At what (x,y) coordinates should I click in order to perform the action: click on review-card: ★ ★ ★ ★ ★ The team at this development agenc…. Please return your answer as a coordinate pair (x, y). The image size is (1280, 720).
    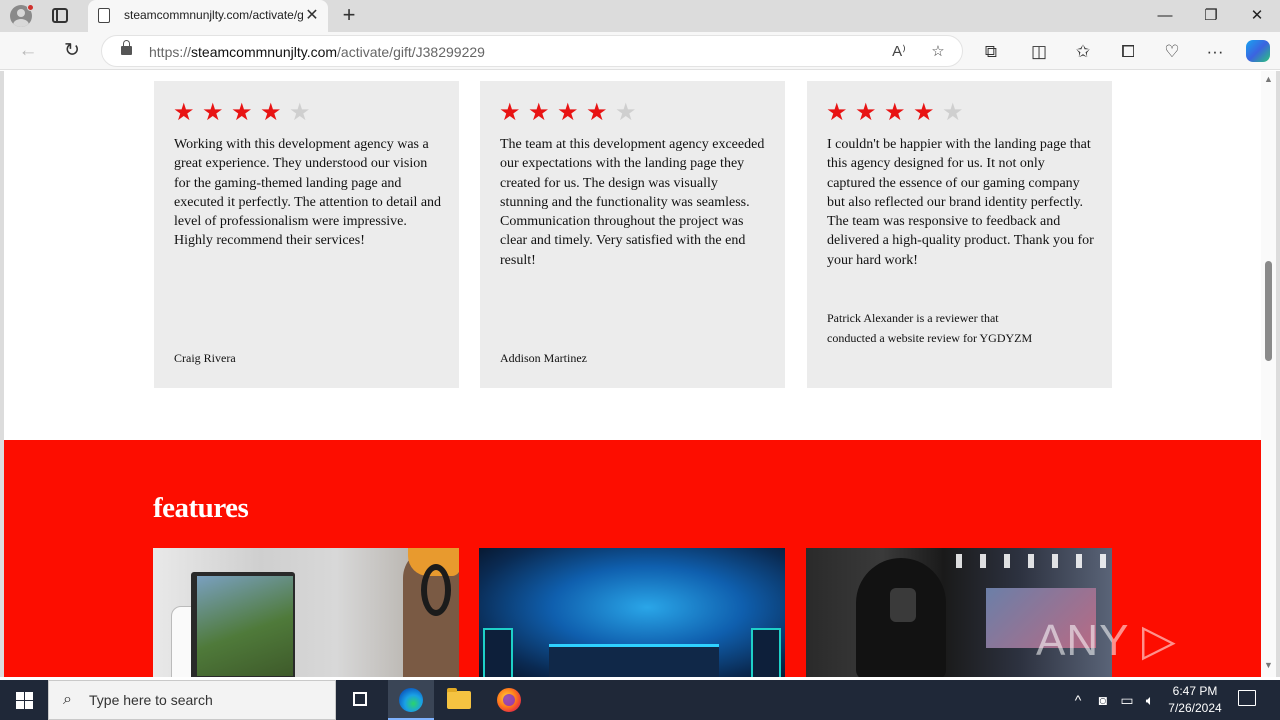
    Looking at the image, I should click on (632, 234).